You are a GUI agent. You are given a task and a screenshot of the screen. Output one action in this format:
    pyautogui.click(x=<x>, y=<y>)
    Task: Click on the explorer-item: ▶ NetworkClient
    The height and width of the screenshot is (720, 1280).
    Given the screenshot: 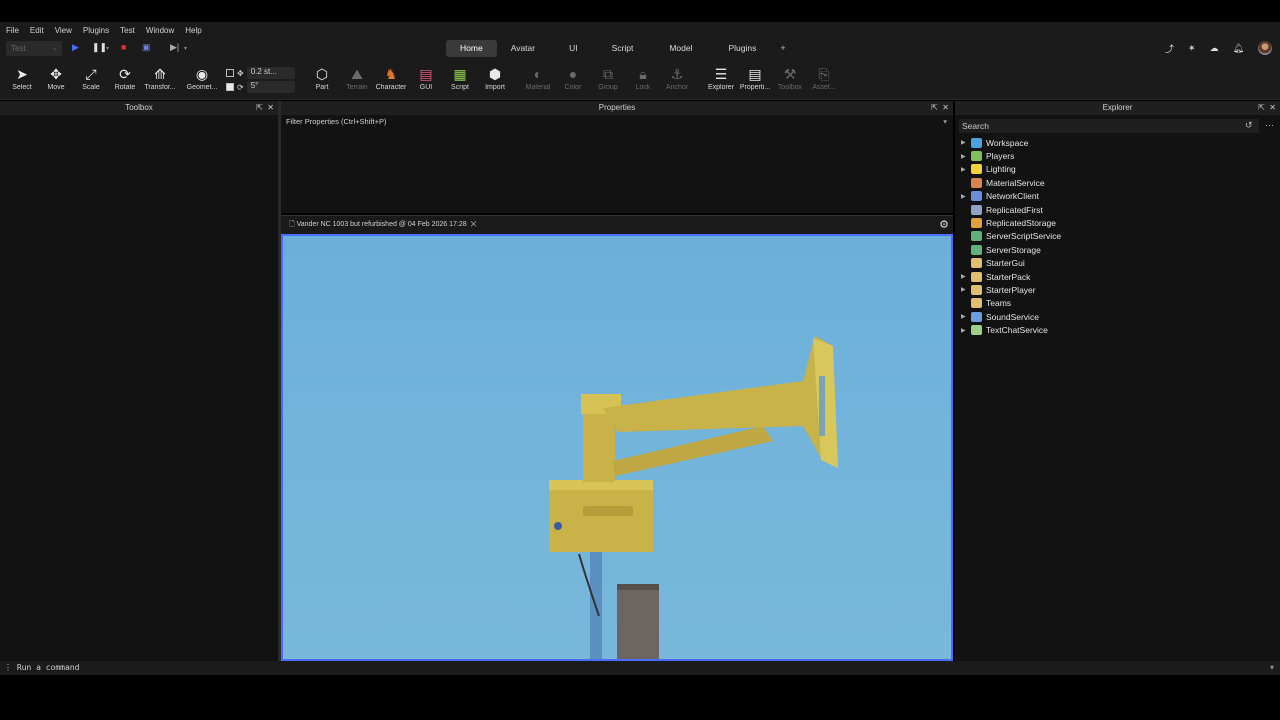 What is the action you would take?
    pyautogui.click(x=1011, y=196)
    